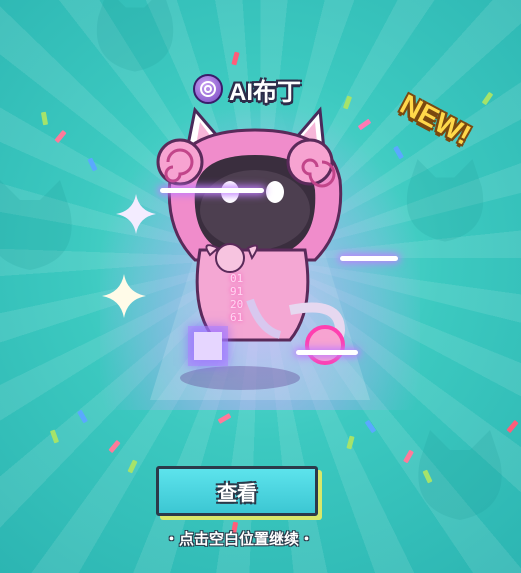 The height and width of the screenshot is (573, 521). I want to click on view-button: 查看, so click(237, 491).